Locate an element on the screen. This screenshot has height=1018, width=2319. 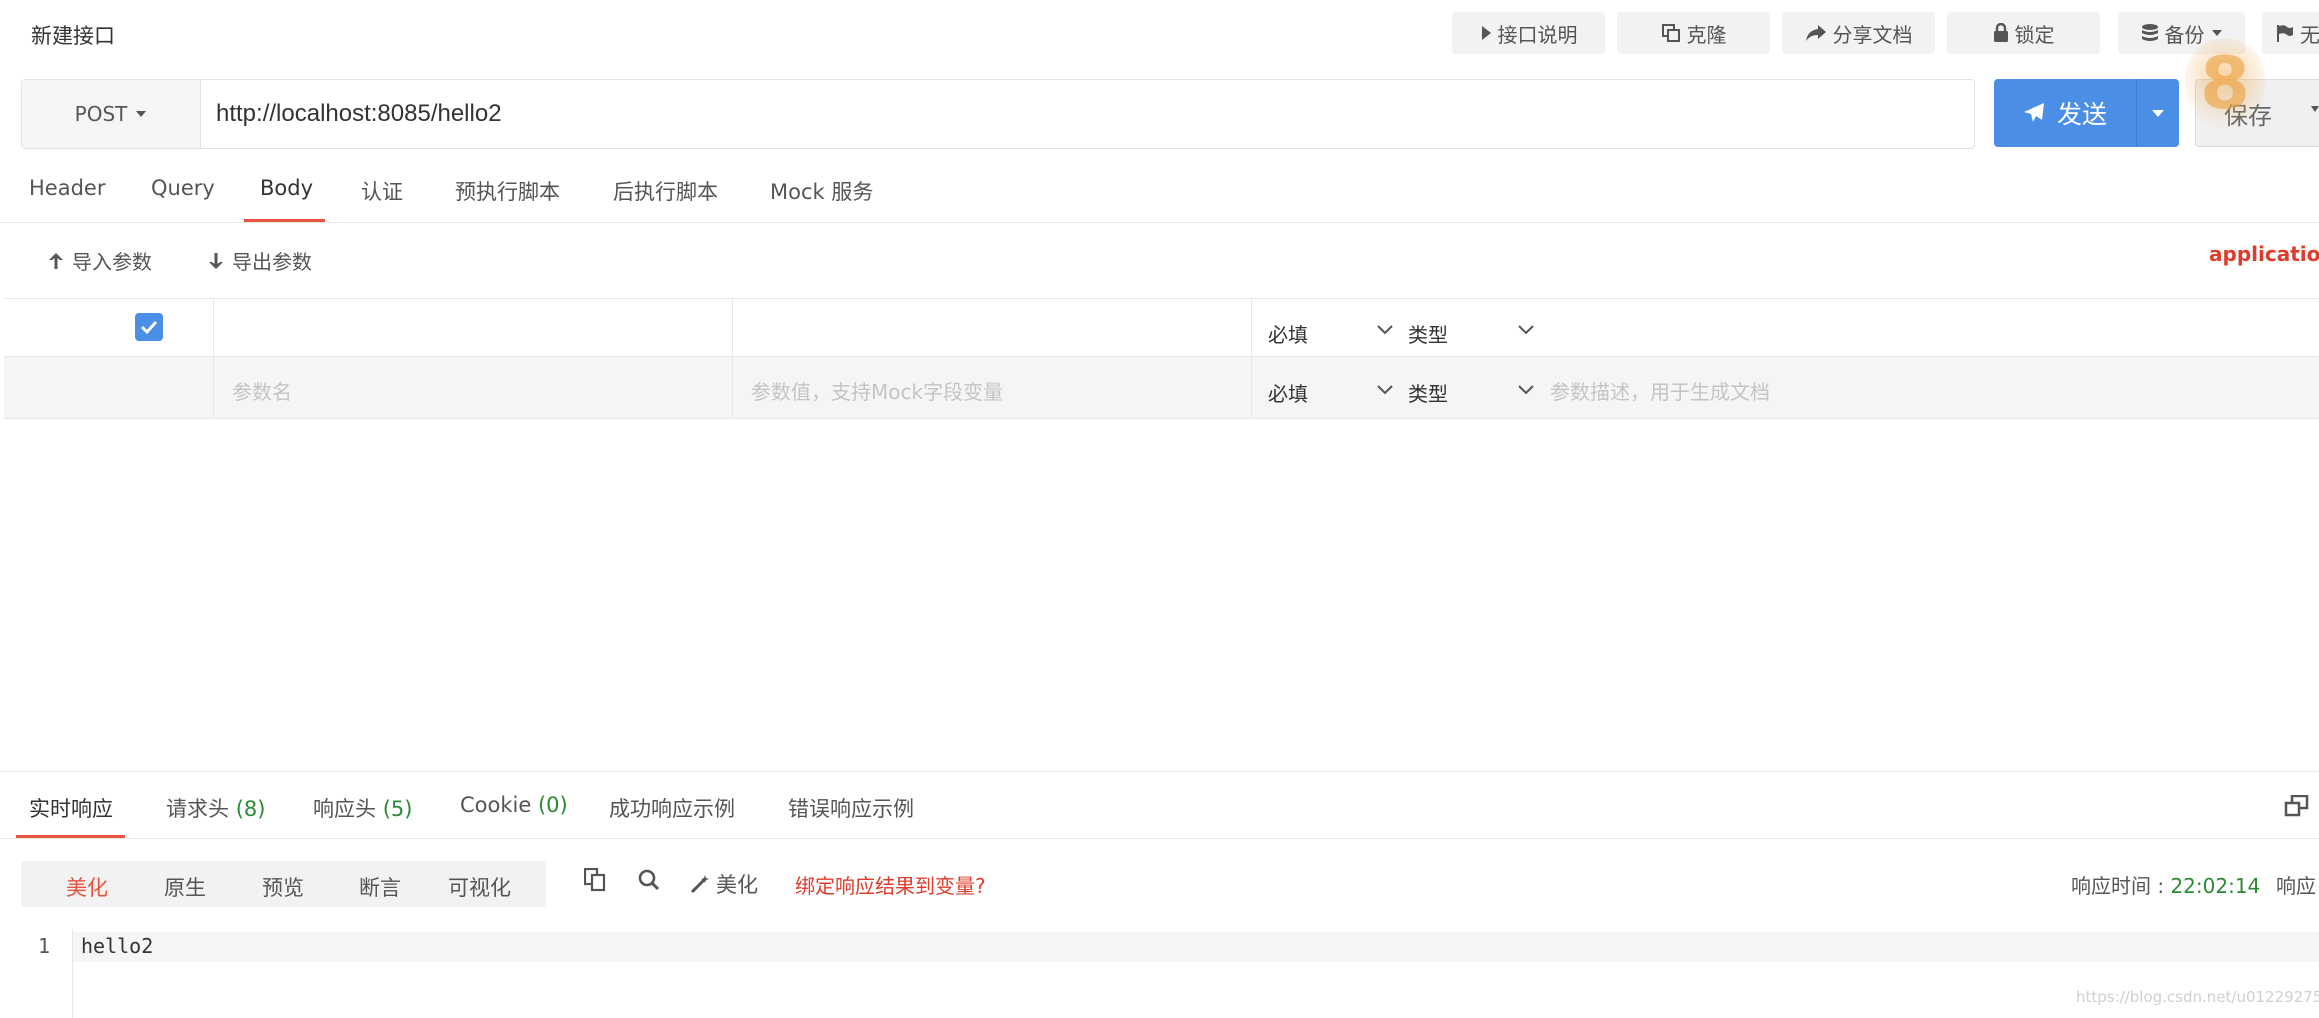
tab-label: Cookie is located at coordinates (496, 805).